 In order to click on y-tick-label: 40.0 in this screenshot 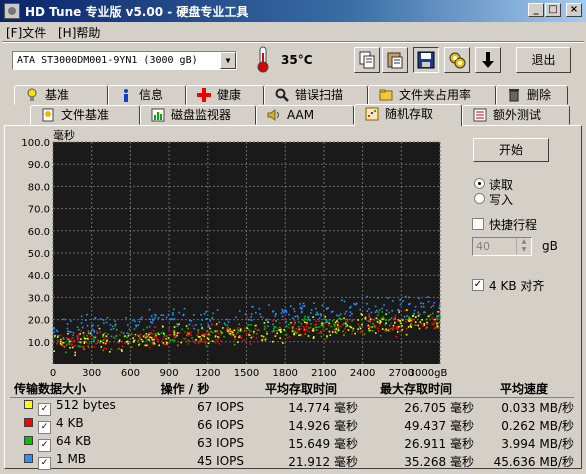, I will do `click(39, 276)`.